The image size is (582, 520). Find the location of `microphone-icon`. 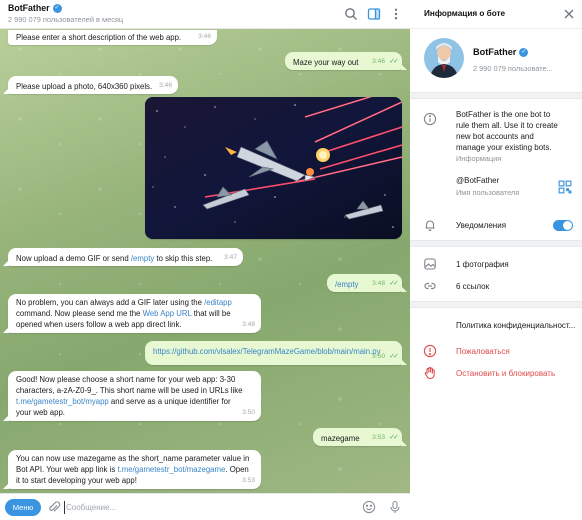

microphone-icon is located at coordinates (395, 507).